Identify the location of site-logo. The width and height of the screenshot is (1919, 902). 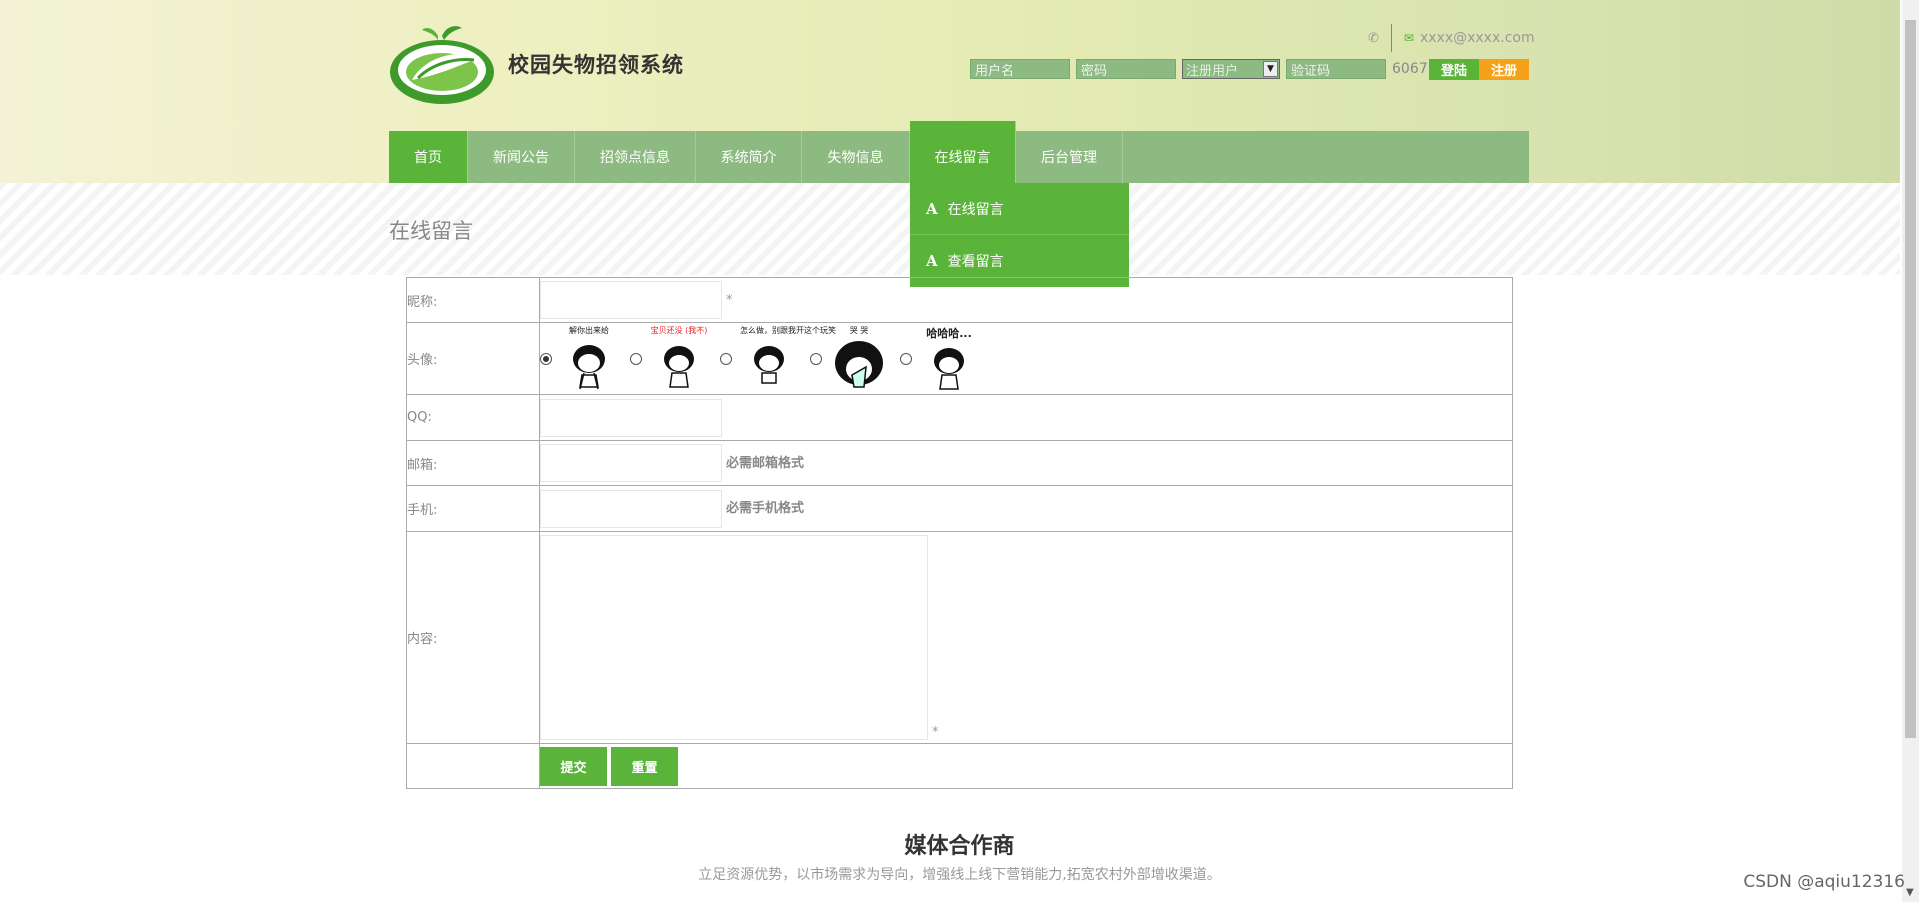
(442, 64).